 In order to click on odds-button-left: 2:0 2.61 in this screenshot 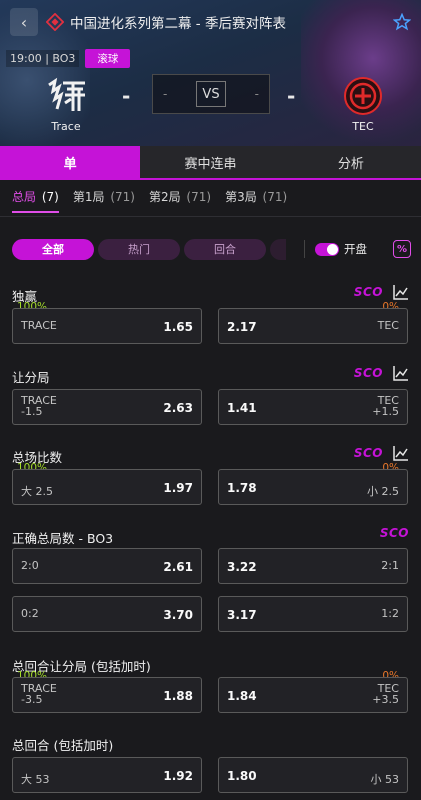, I will do `click(107, 566)`.